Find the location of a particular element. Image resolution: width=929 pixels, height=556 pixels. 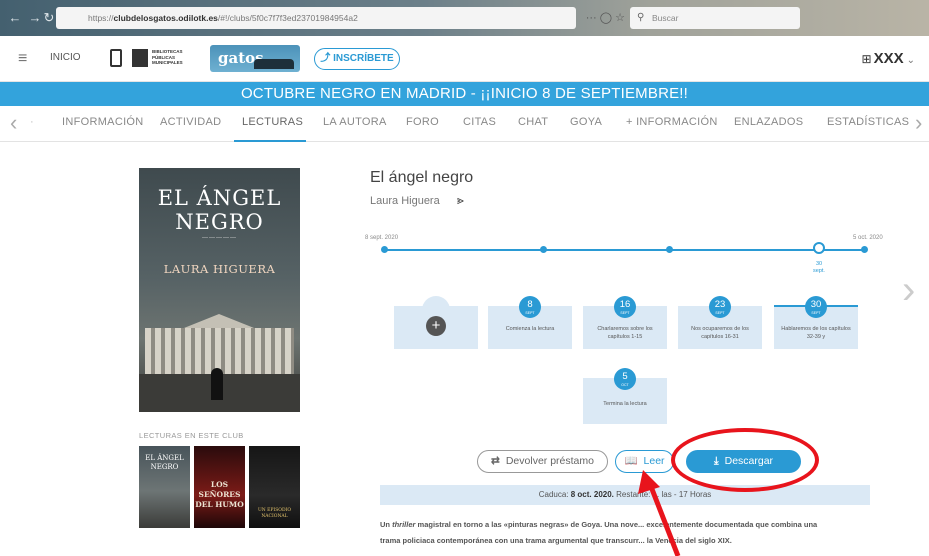

book-cover: EL ÁNGEL NEGRO ————— LAURA HIGUERA is located at coordinates (219, 290).